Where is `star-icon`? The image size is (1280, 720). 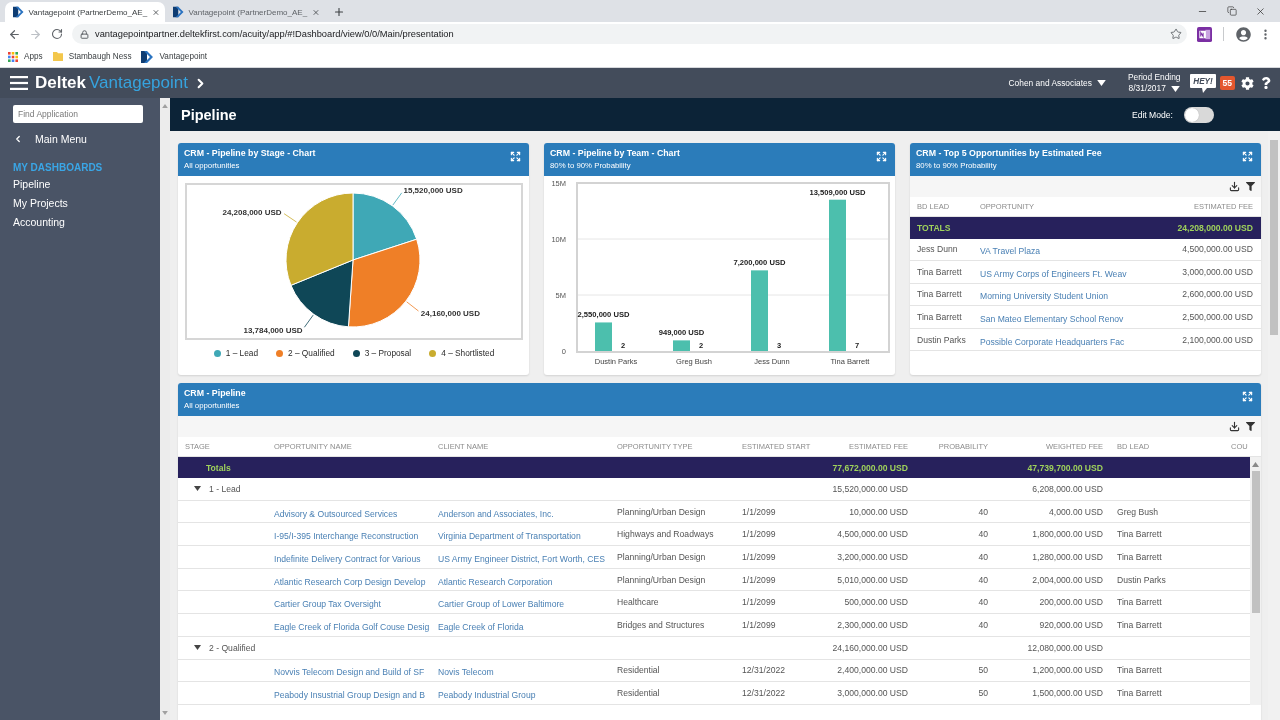
star-icon is located at coordinates (1176, 34).